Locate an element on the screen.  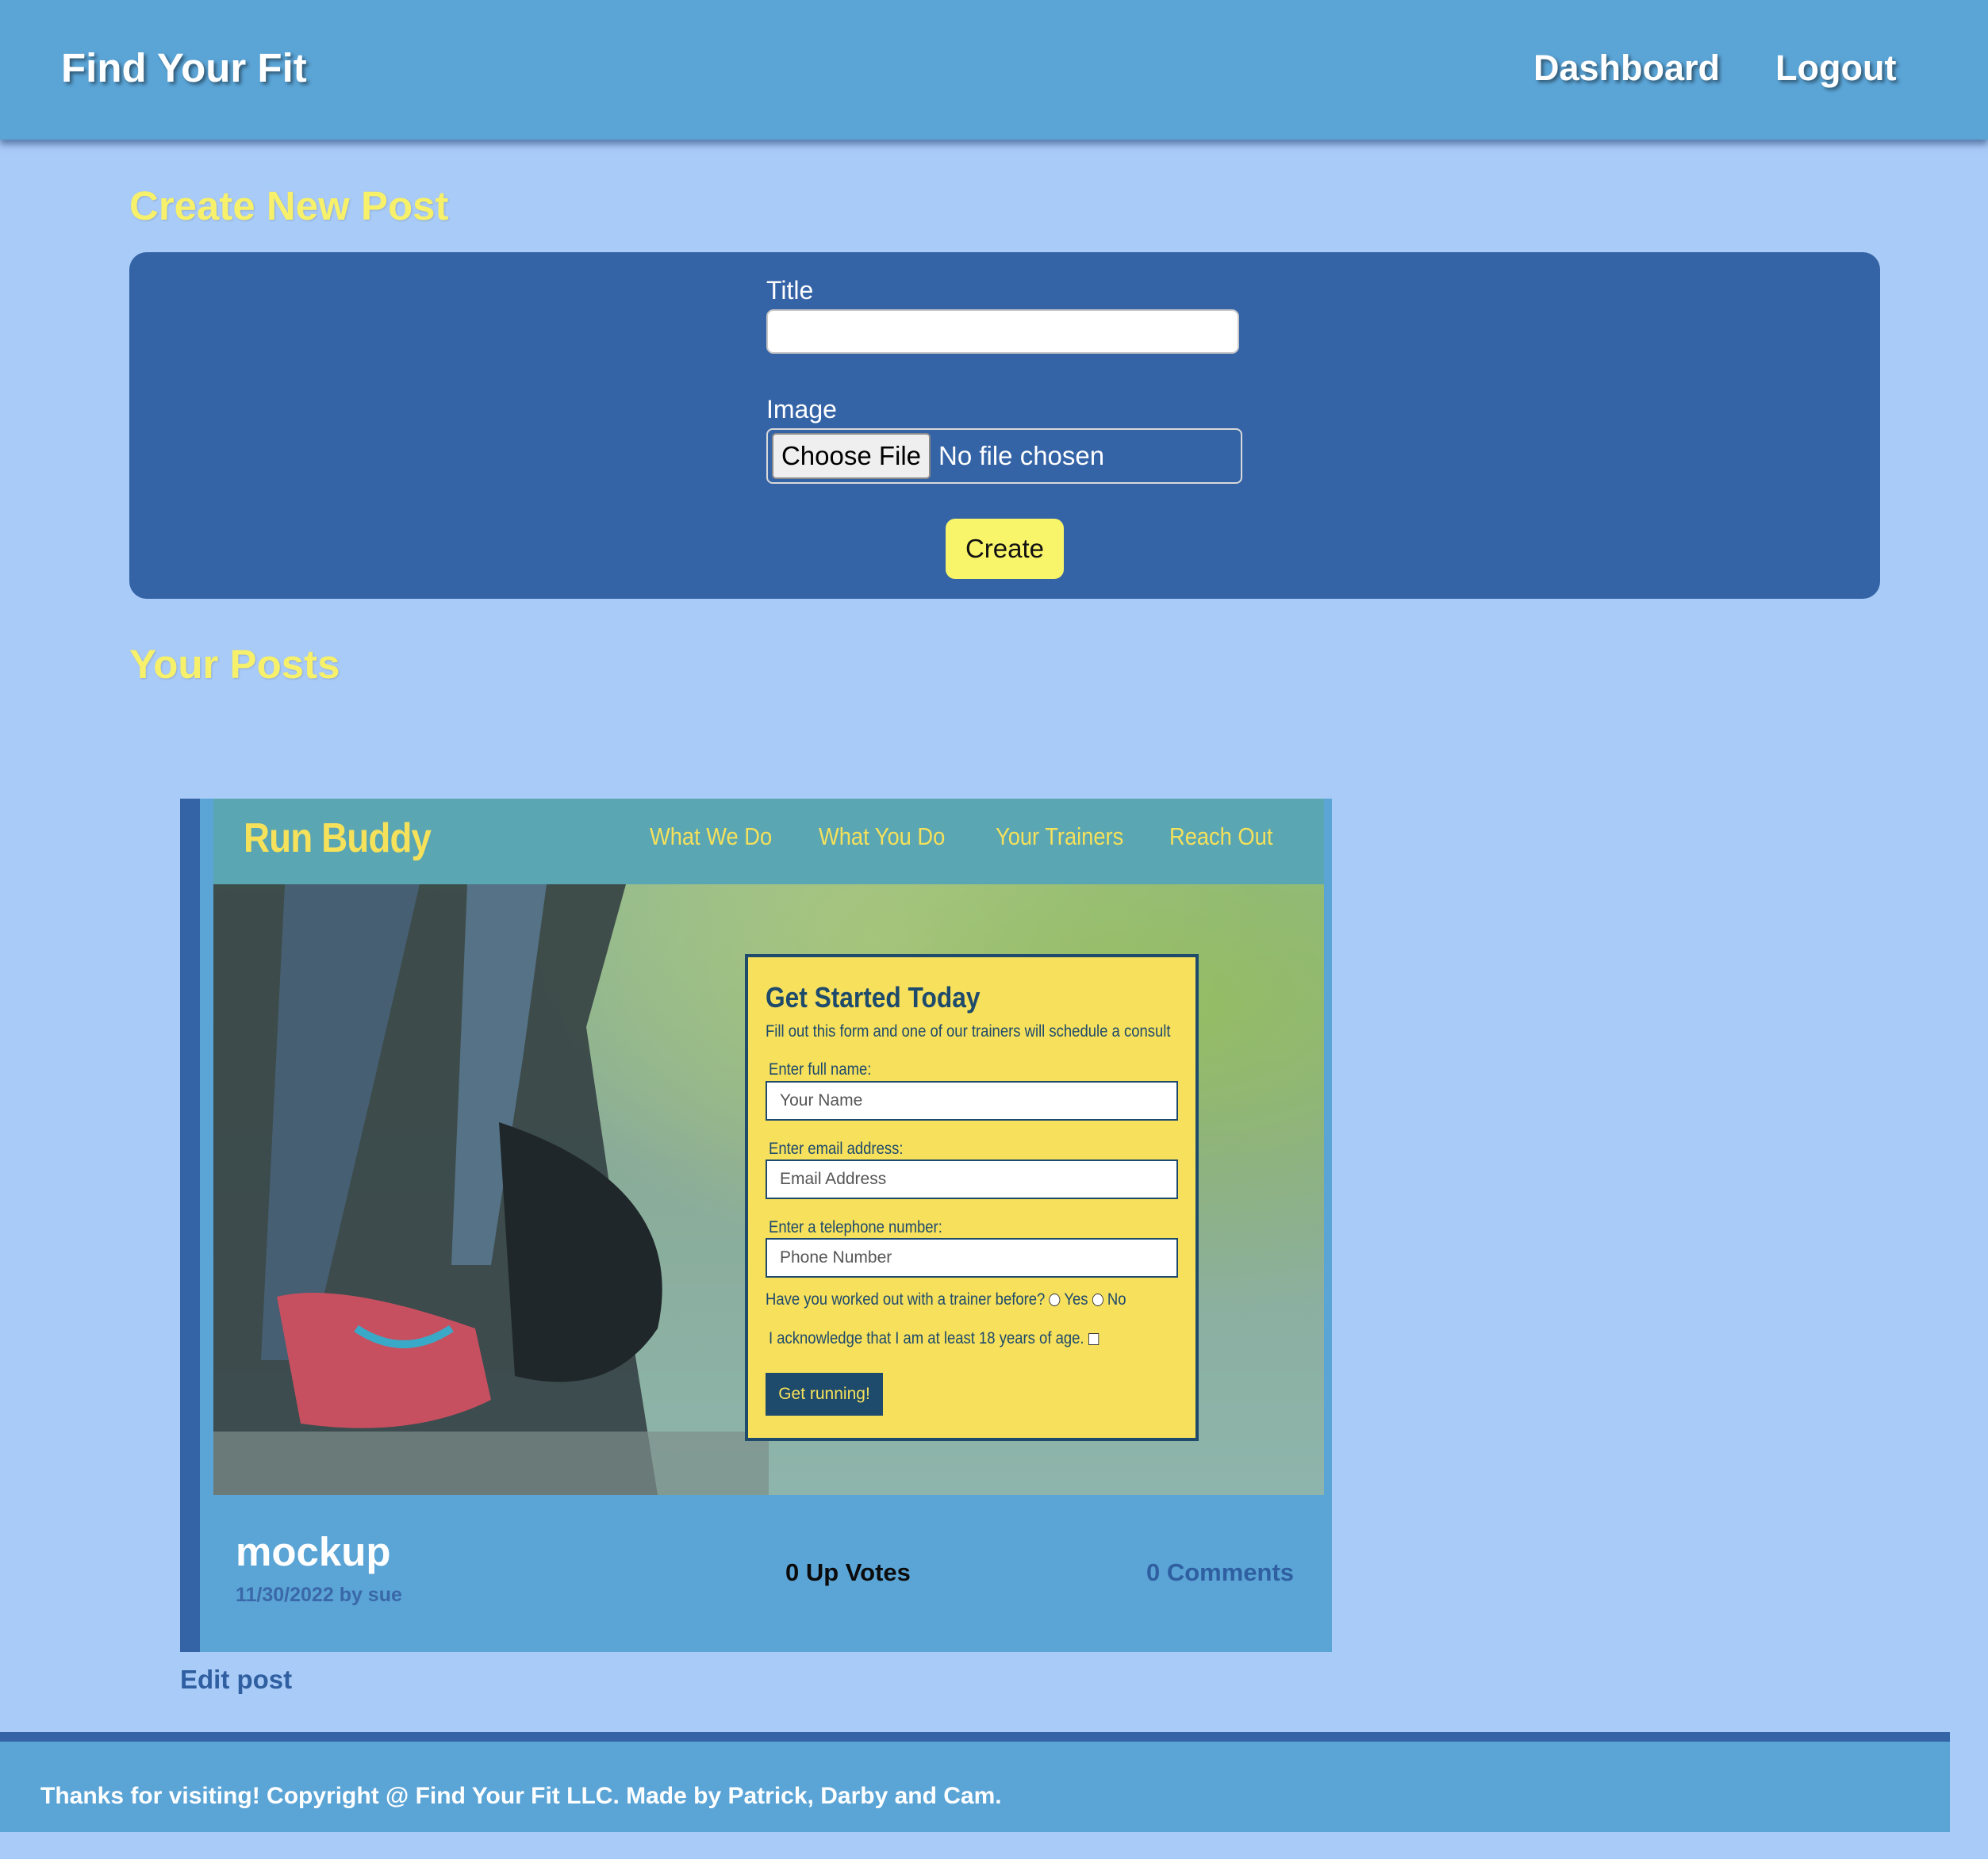
nav-dashboard: Dashboard is located at coordinates (1627, 68).